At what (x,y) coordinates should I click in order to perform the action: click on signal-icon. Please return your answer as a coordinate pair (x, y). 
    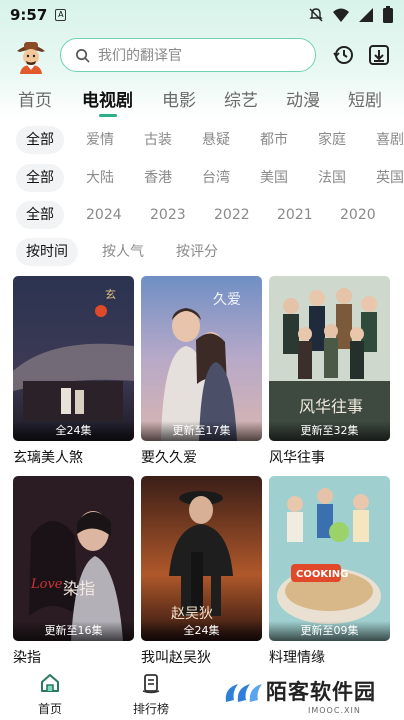
    Looking at the image, I should click on (366, 15).